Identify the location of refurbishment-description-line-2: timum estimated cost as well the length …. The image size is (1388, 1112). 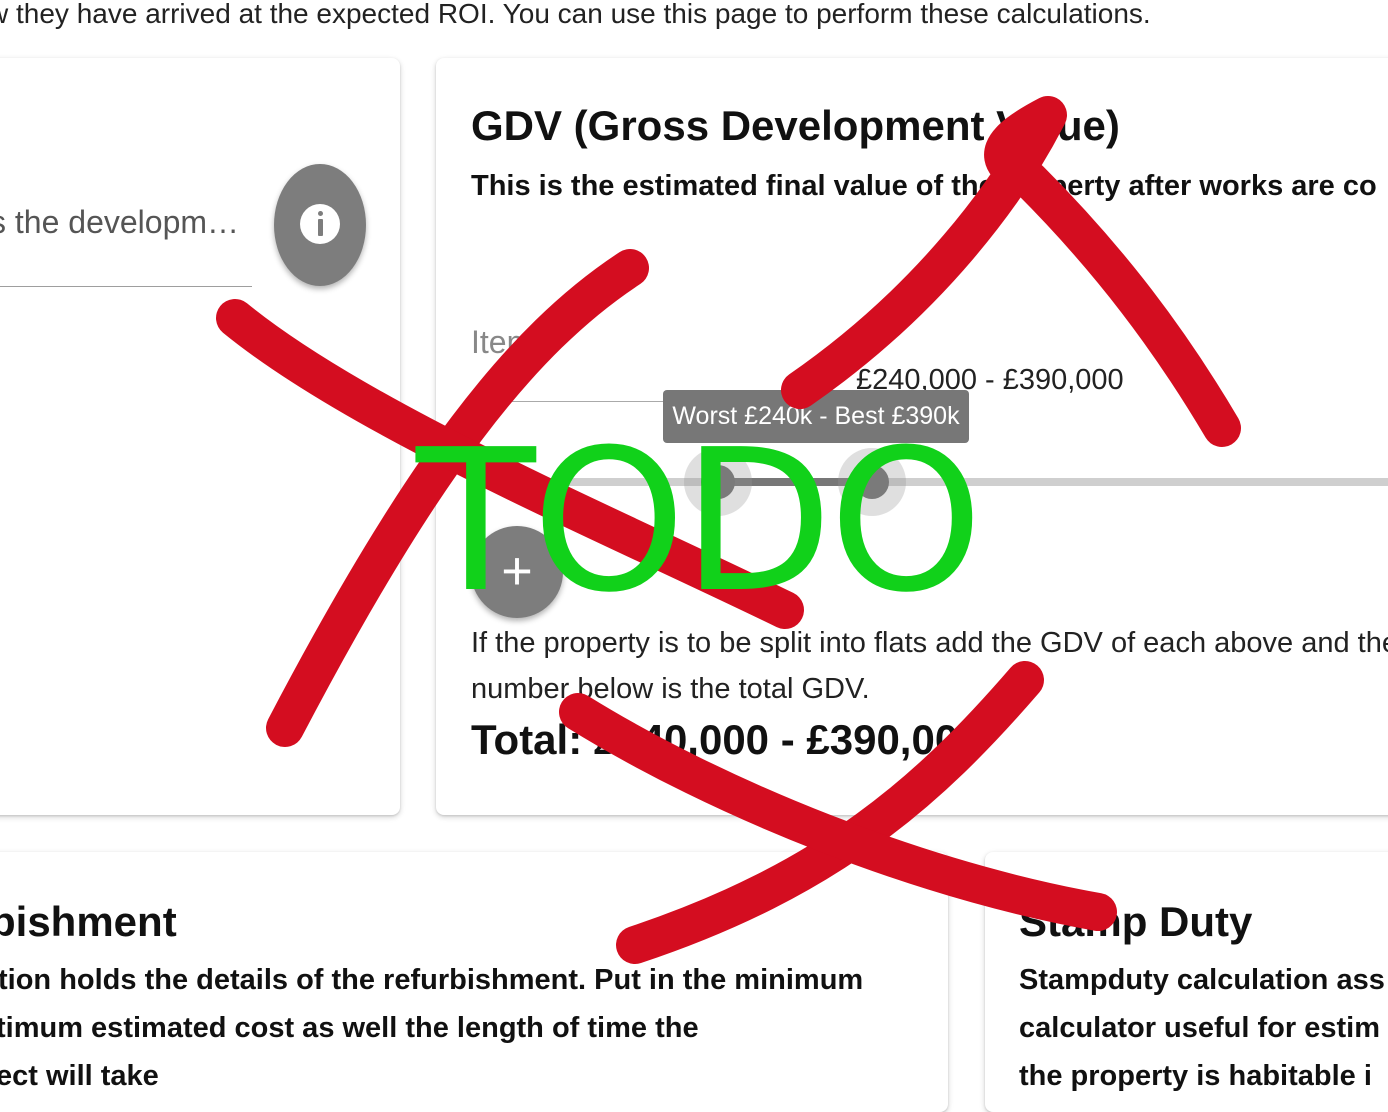
(349, 1028).